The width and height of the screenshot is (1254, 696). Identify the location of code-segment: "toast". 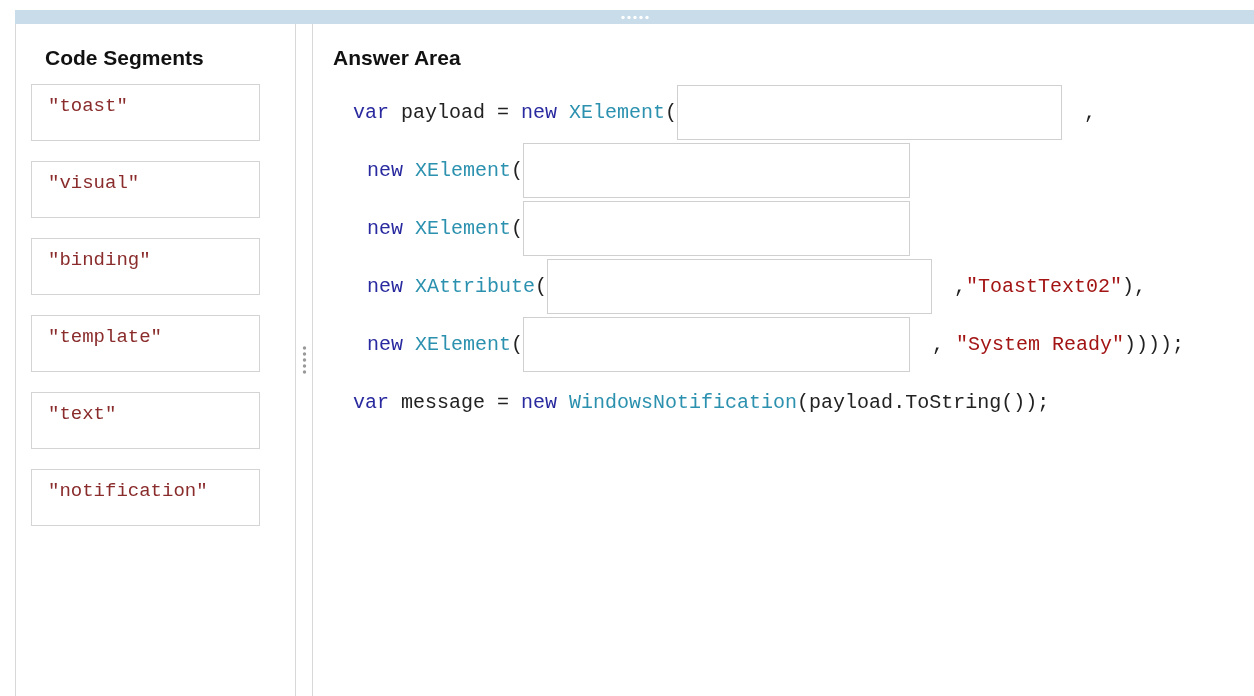
(145, 112).